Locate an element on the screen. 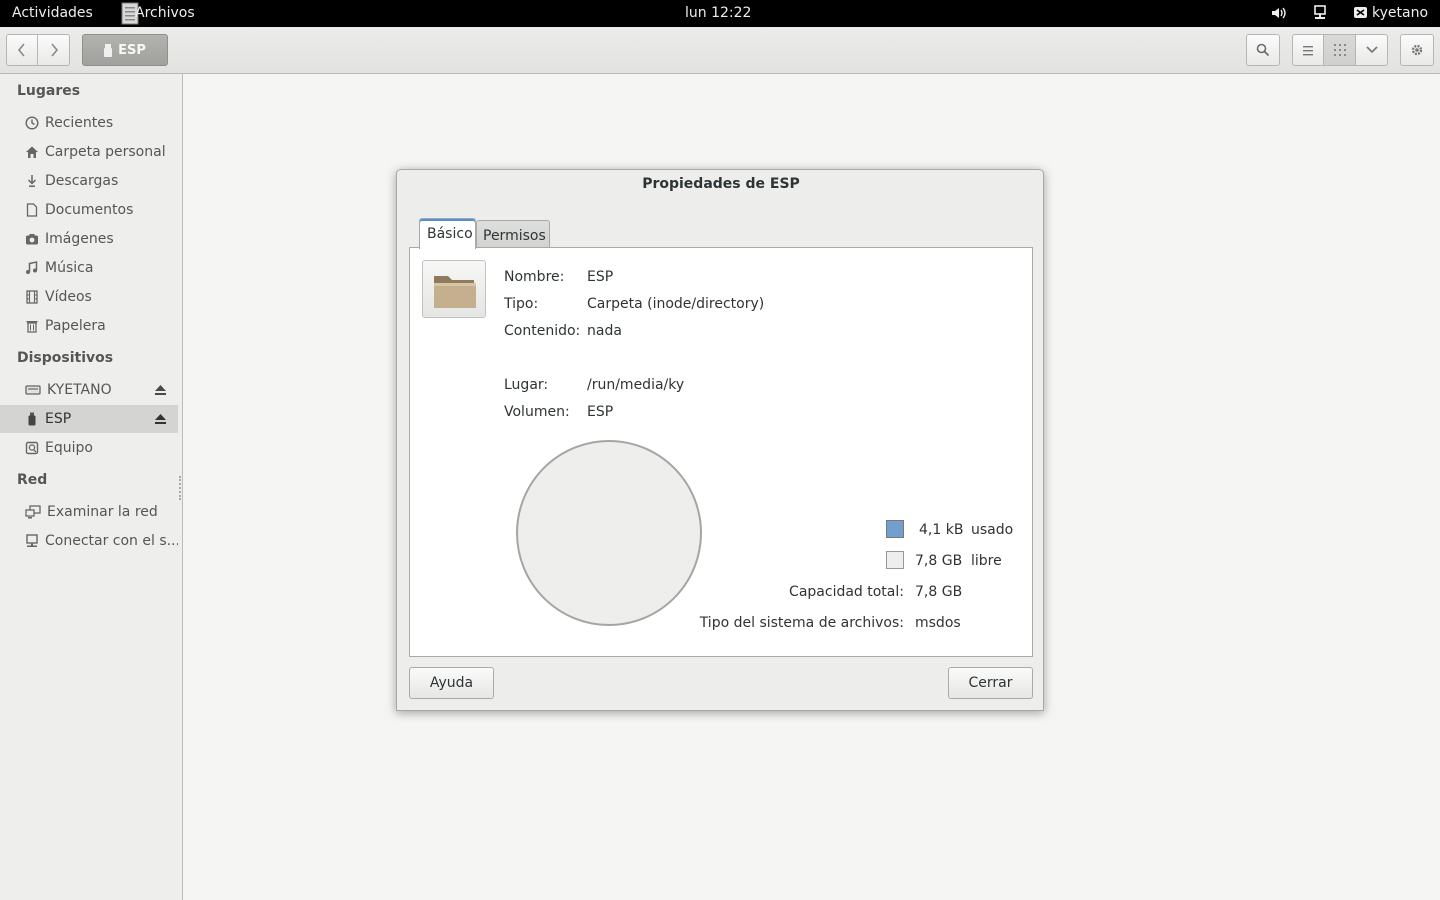 The height and width of the screenshot is (900, 1440). user-status-icon is located at coordinates (1361, 13).